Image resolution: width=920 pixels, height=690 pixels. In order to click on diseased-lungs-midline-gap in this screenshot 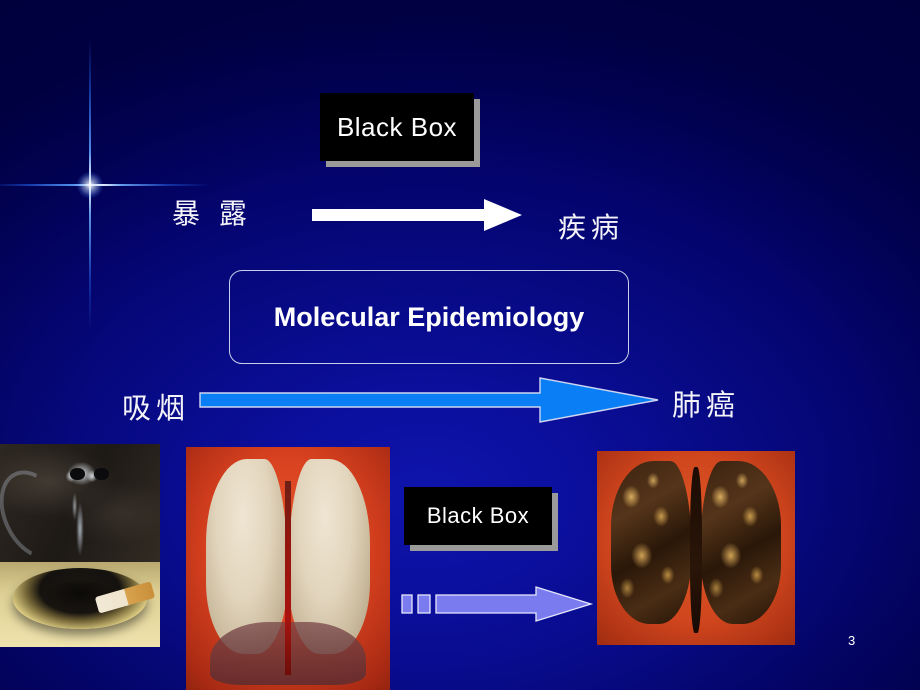, I will do `click(696, 550)`.